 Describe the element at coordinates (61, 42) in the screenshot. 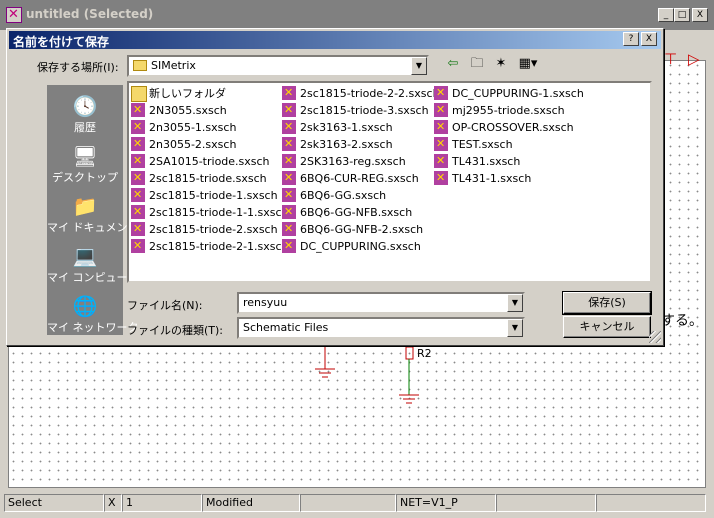

I see `dialog-title: 名前を付けて保存` at that location.